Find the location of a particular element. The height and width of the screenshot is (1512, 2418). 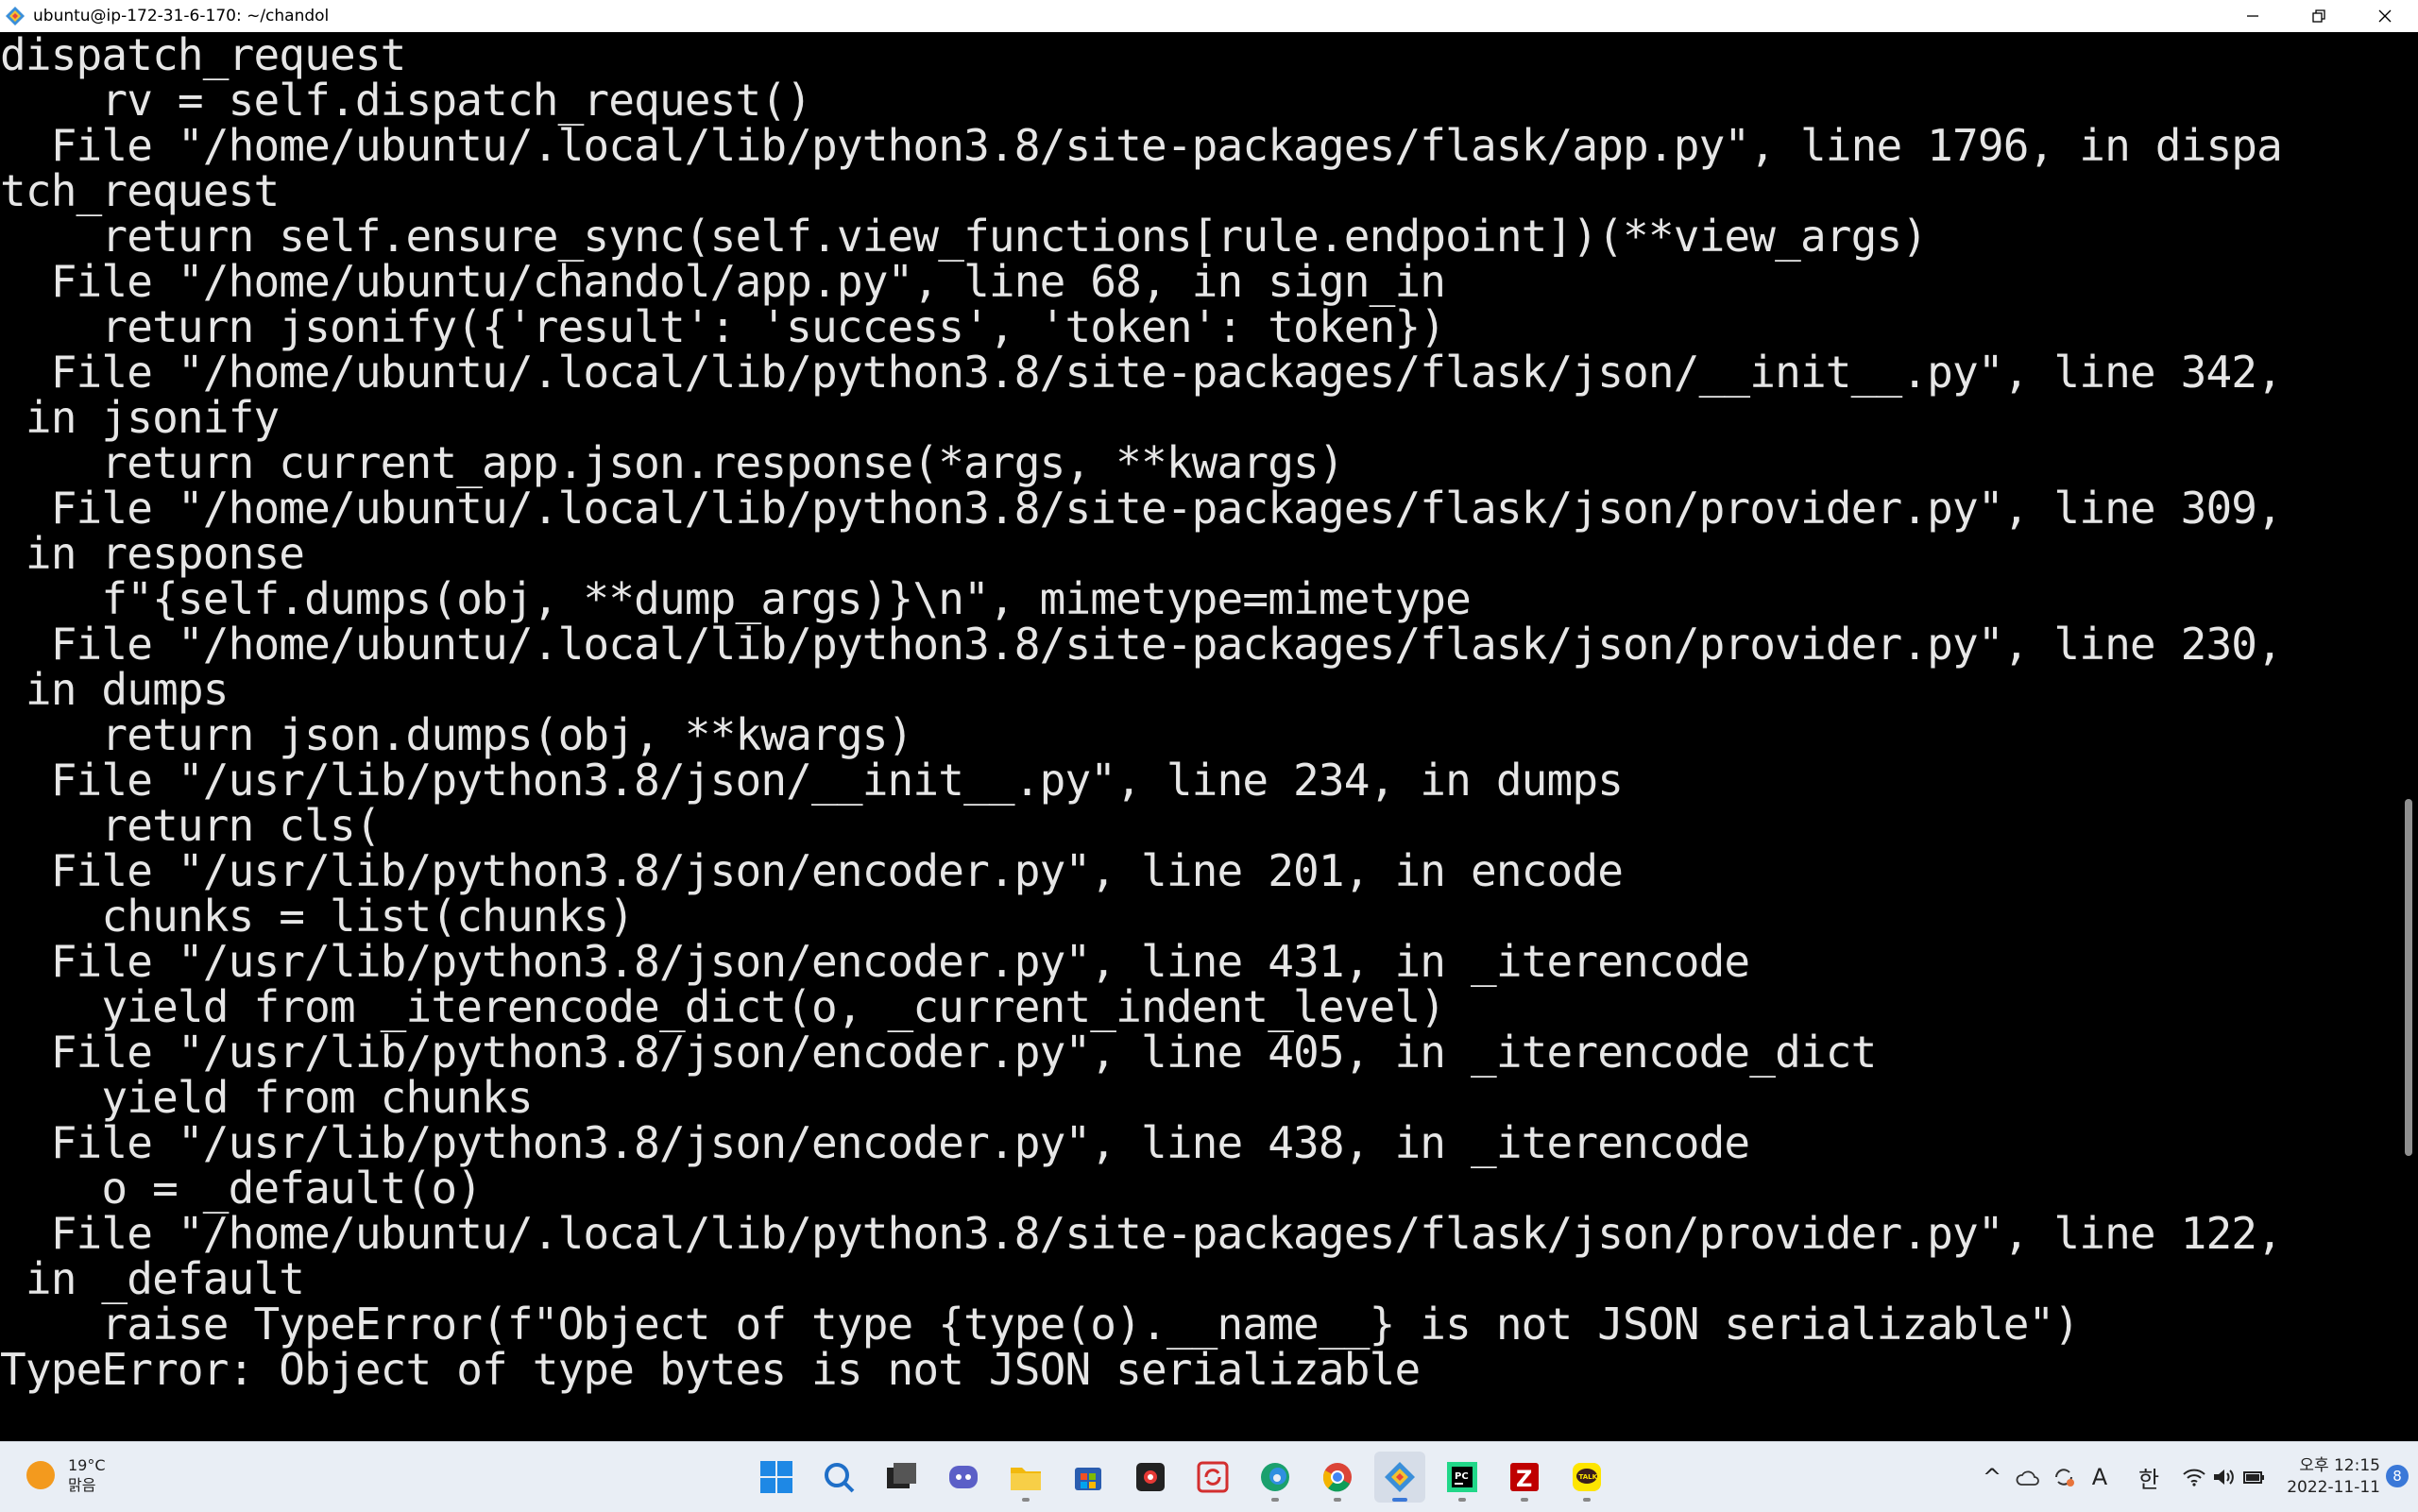

sync-icon is located at coordinates (1213, 1477).